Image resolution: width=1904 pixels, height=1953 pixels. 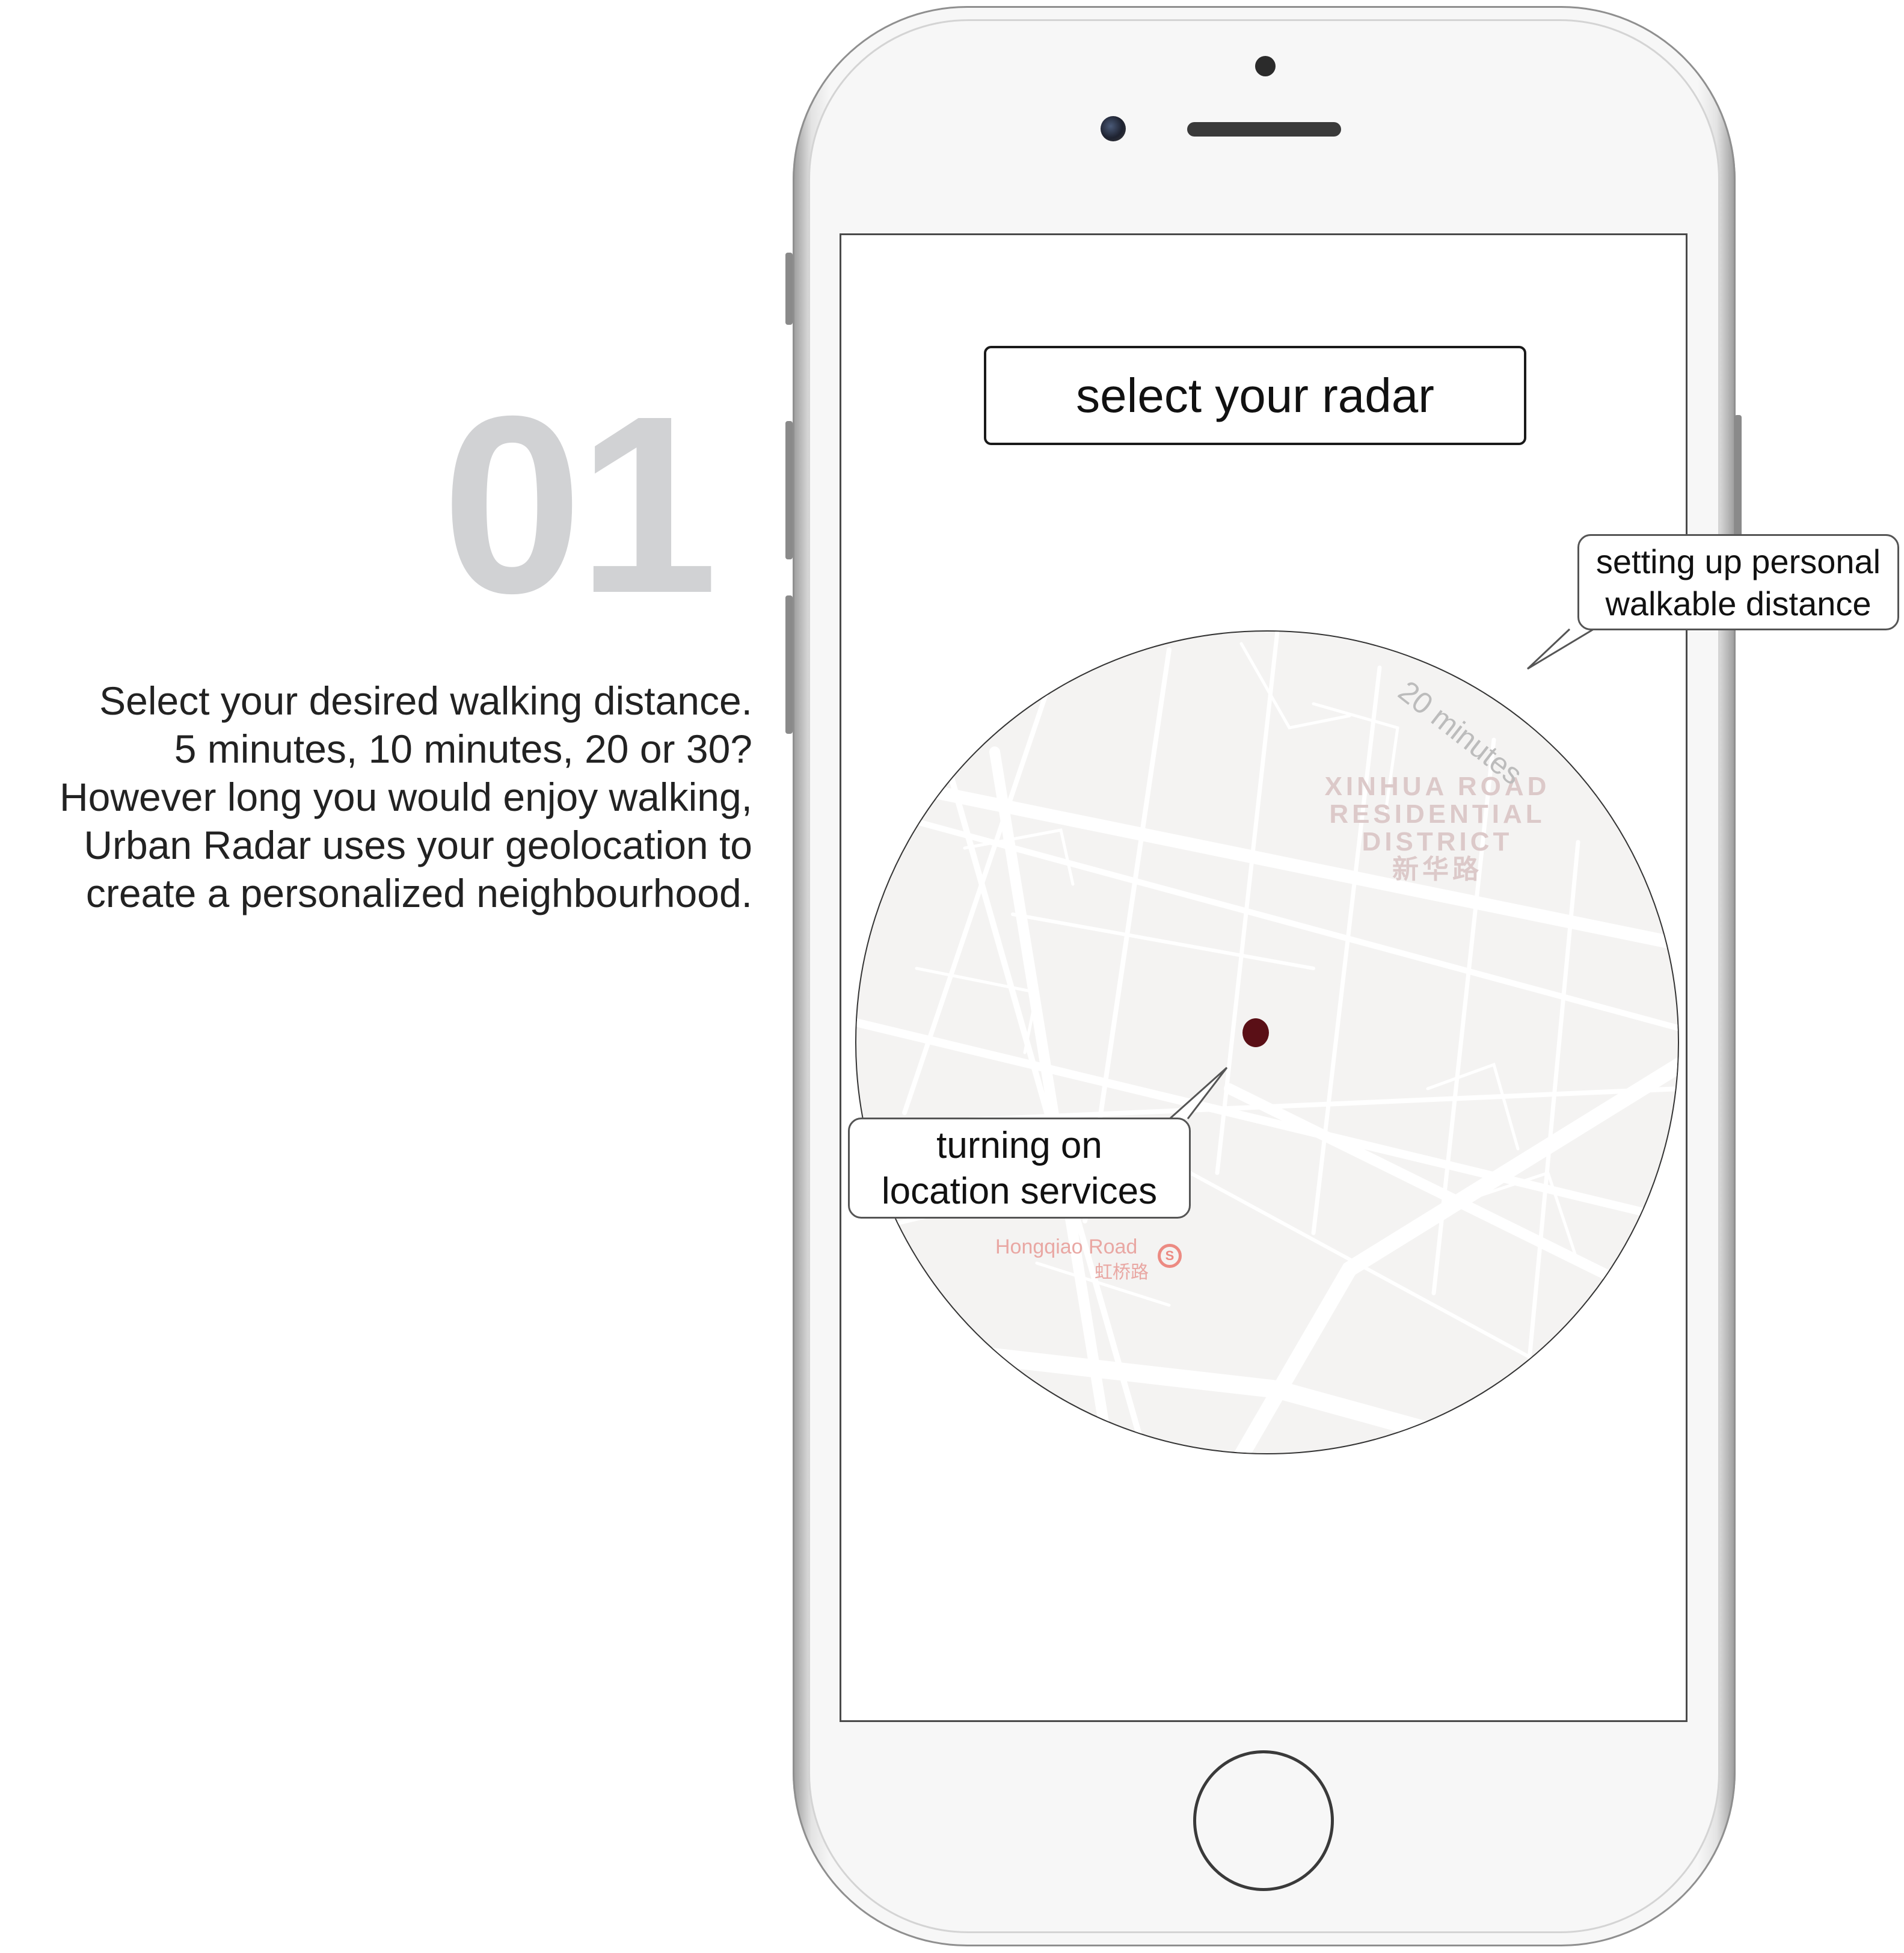 I want to click on district-line: 新华路, so click(x=1437, y=869).